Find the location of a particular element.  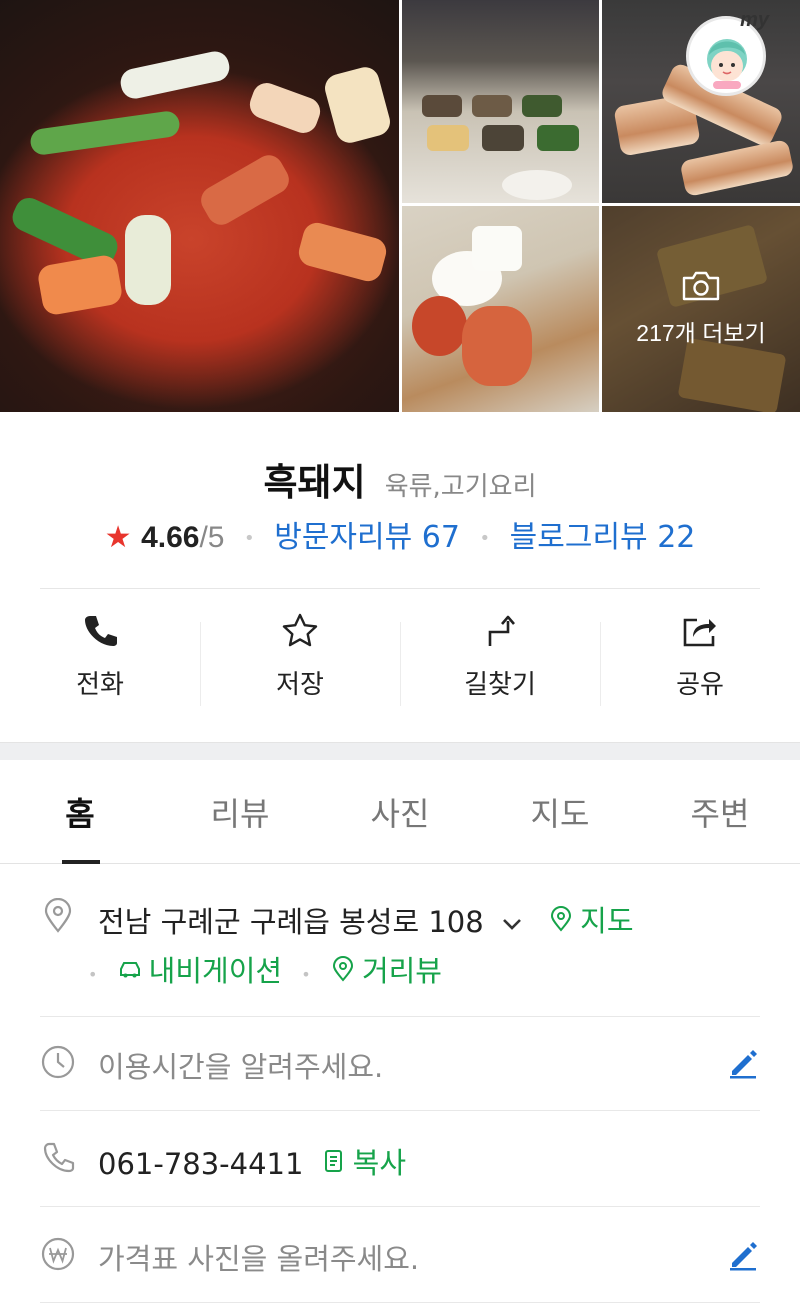

avatar-icon is located at coordinates (727, 64).